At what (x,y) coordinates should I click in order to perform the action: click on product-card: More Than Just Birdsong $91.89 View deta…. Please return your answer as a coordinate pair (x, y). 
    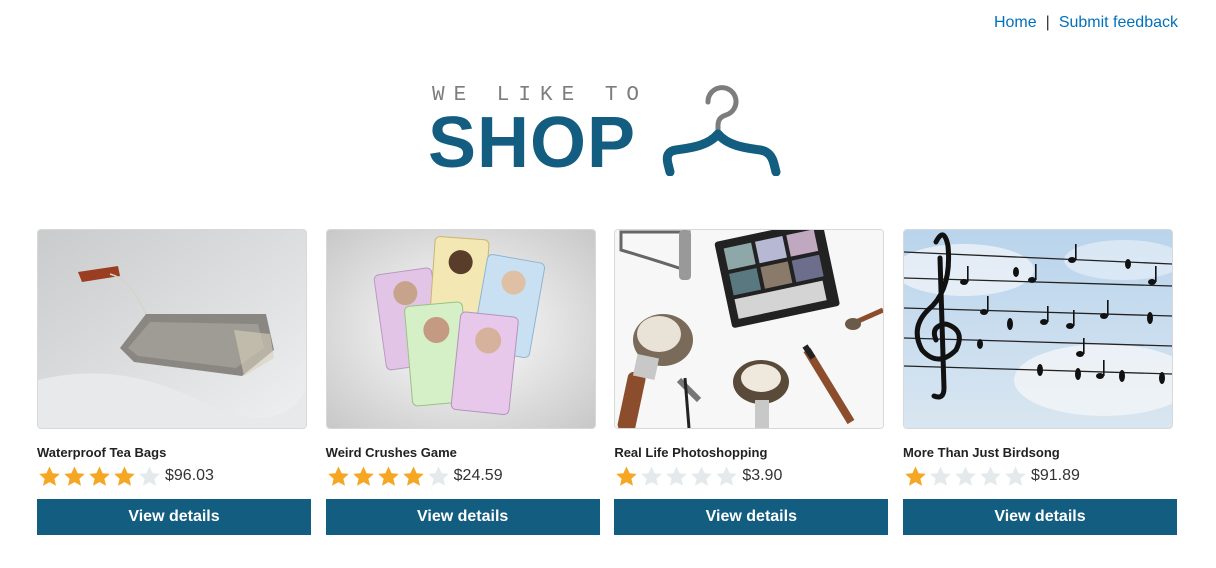
    Looking at the image, I should click on (1039, 382).